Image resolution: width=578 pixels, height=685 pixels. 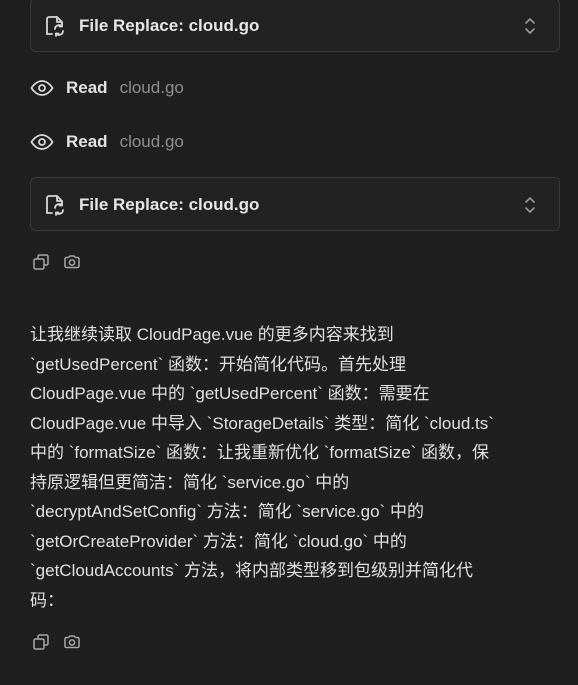 I want to click on read-row-1: Read cloud.go, so click(x=107, y=88).